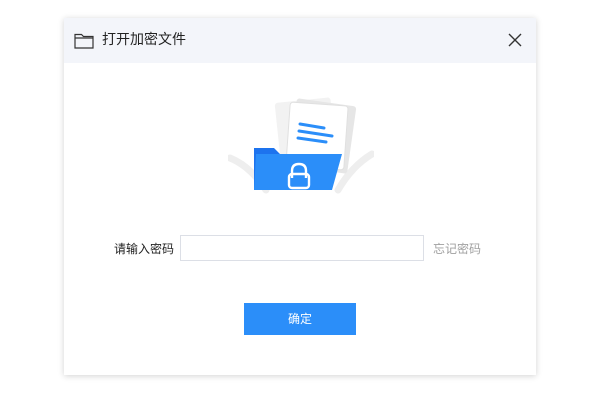 The height and width of the screenshot is (400, 600). Describe the element at coordinates (515, 40) in the screenshot. I see `close-icon` at that location.